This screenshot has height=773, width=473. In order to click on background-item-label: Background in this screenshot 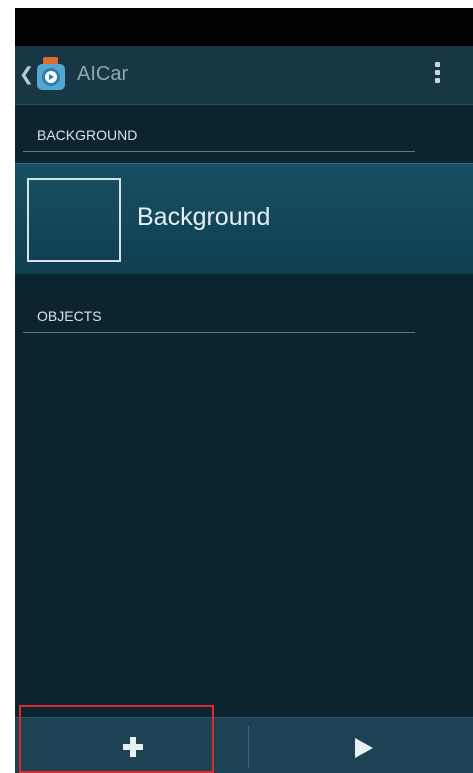, I will do `click(204, 217)`.